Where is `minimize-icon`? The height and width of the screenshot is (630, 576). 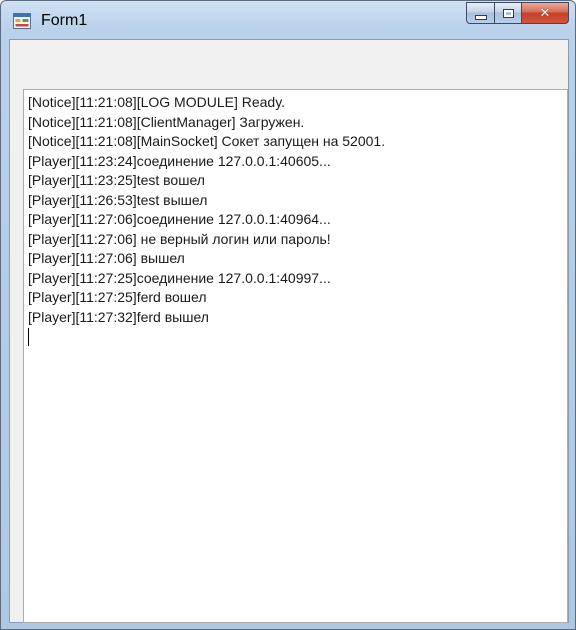
minimize-icon is located at coordinates (480, 17).